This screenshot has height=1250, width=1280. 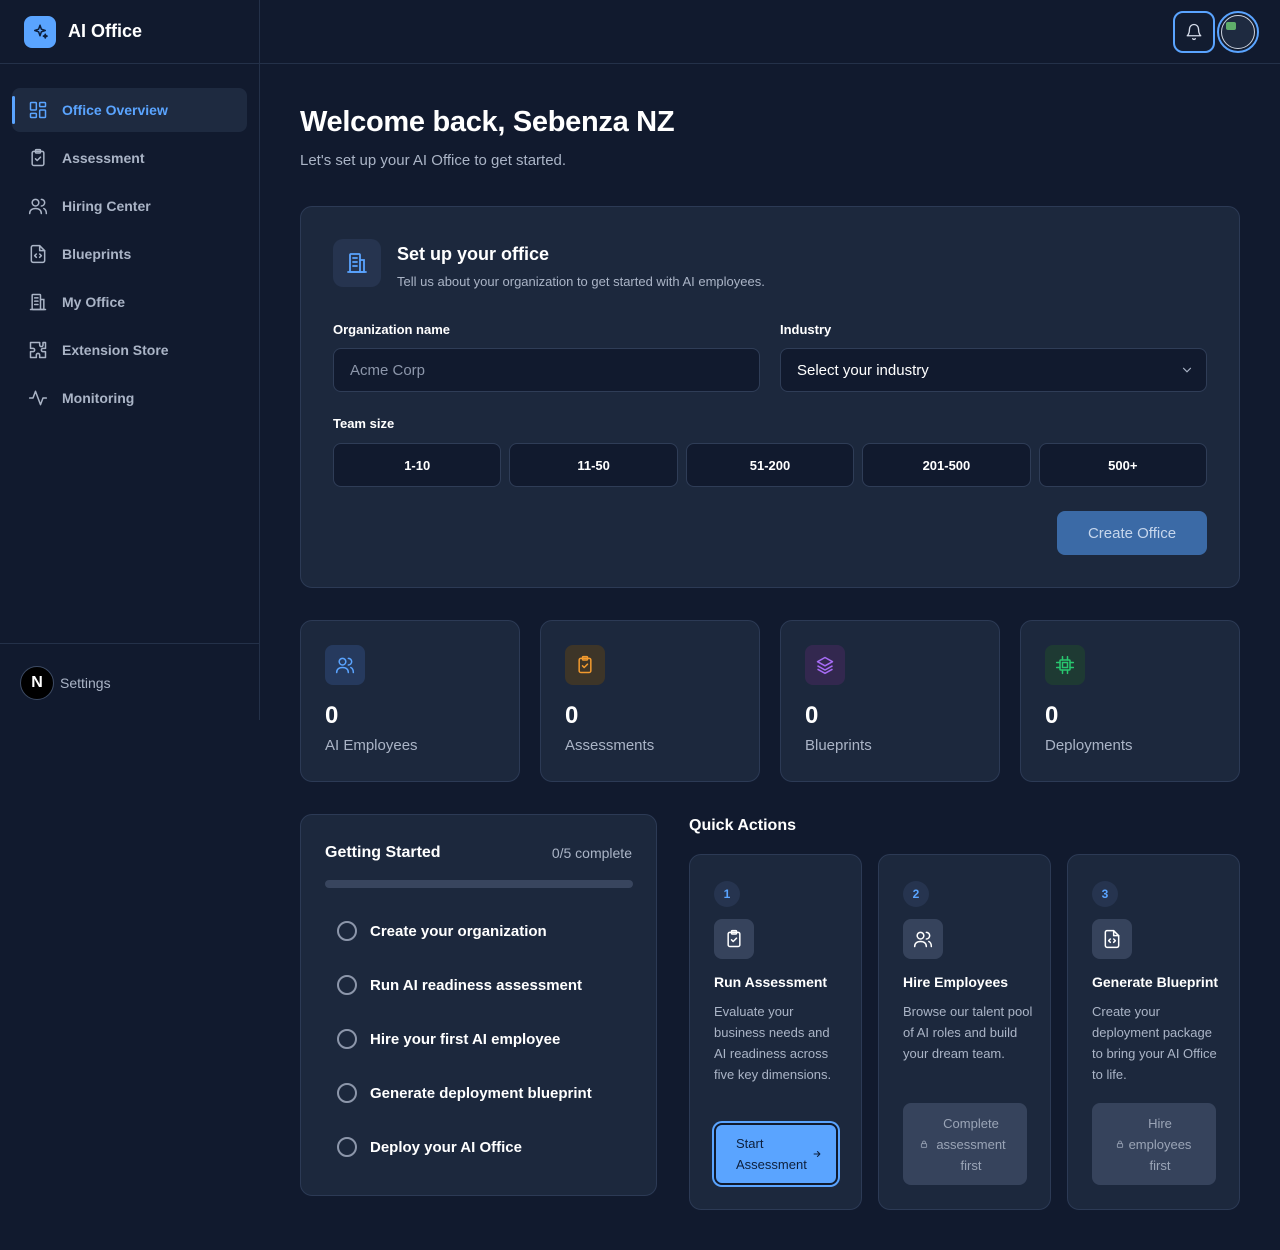 What do you see at coordinates (371, 745) in the screenshot?
I see `stat-label: AI Employees` at bounding box center [371, 745].